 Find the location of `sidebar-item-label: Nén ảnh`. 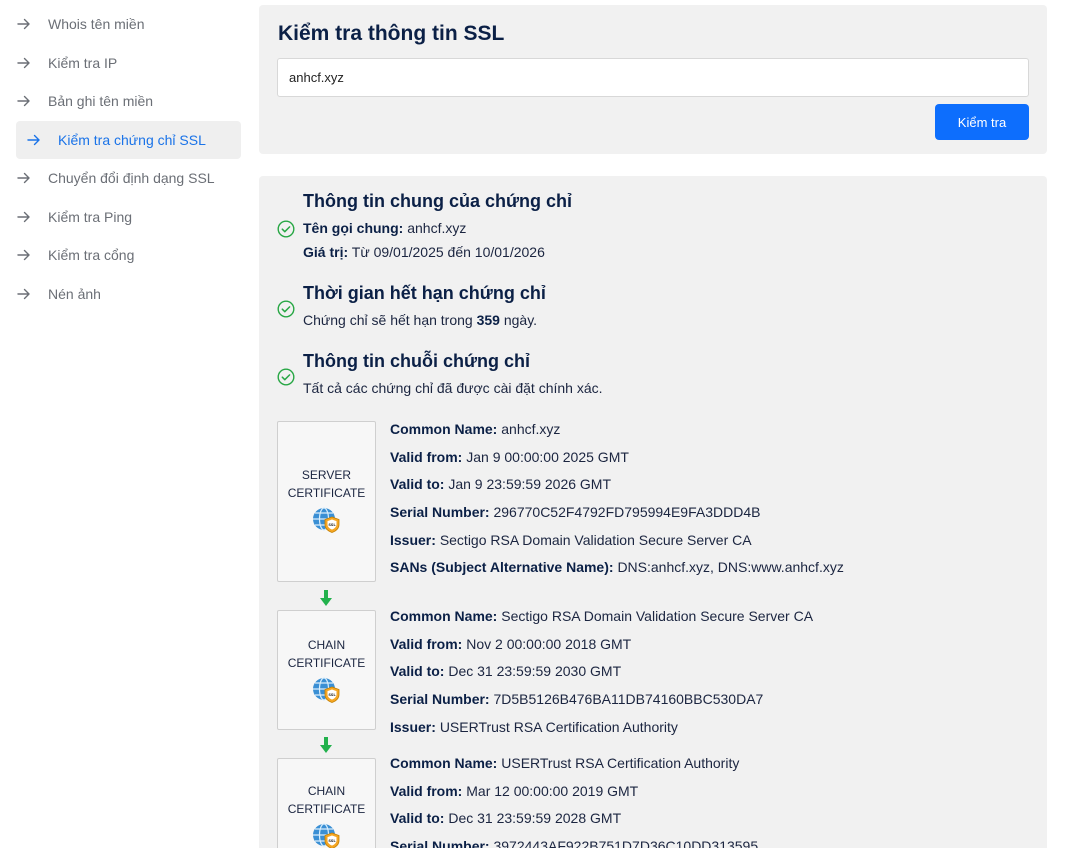

sidebar-item-label: Nén ảnh is located at coordinates (74, 294).